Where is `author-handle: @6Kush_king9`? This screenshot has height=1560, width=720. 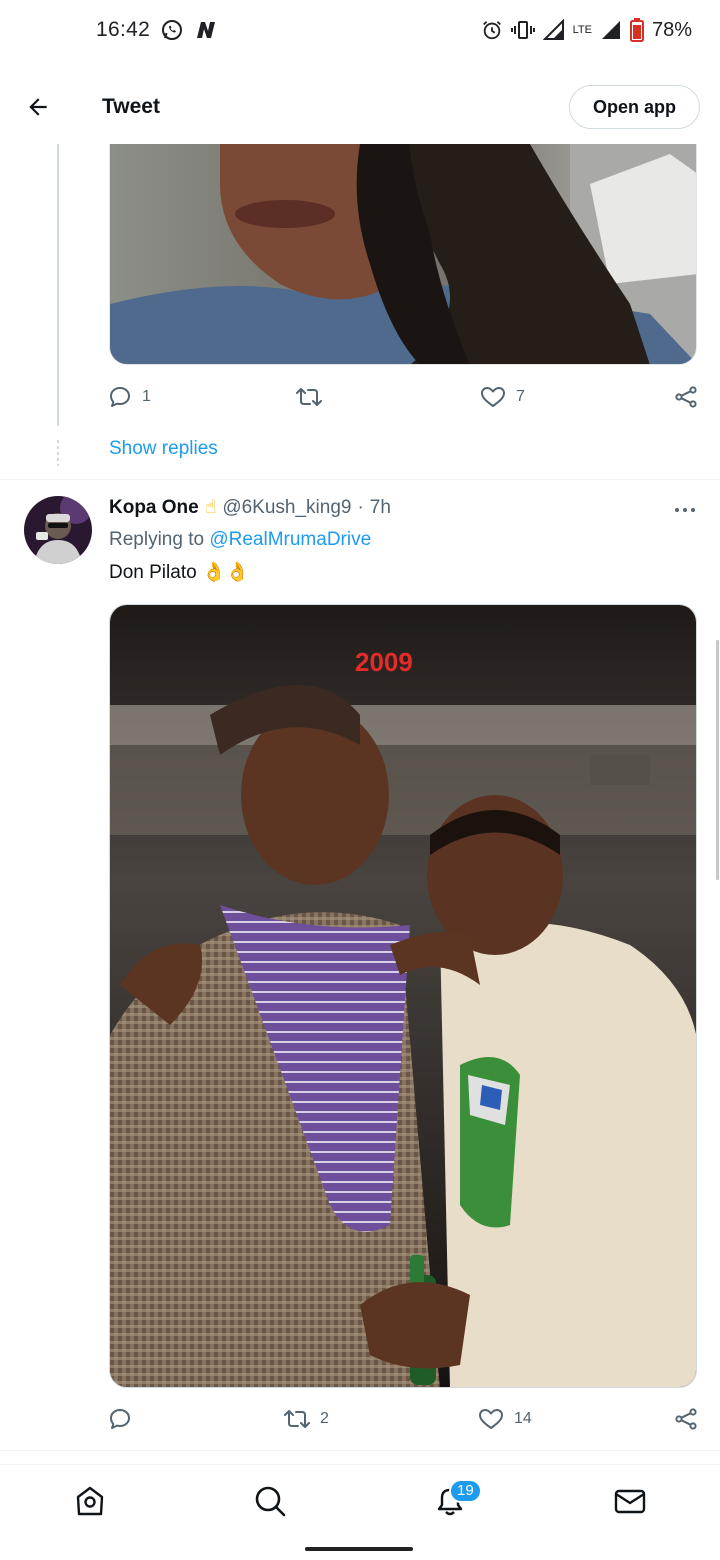
author-handle: @6Kush_king9 is located at coordinates (286, 508).